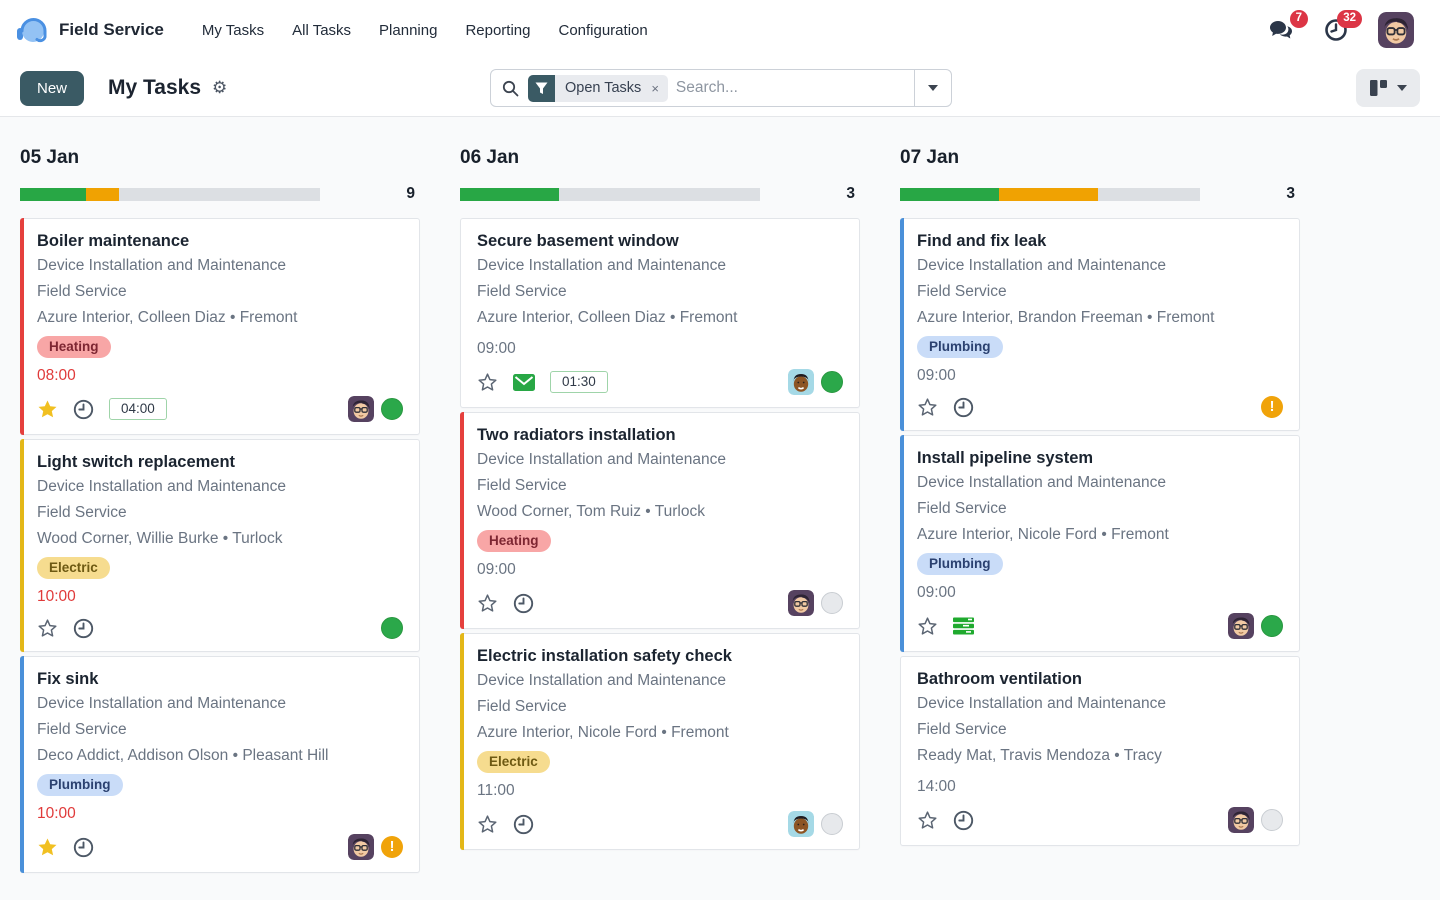 This screenshot has height=900, width=1440. Describe the element at coordinates (960, 347) in the screenshot. I see `card-tag: Plumbing` at that location.